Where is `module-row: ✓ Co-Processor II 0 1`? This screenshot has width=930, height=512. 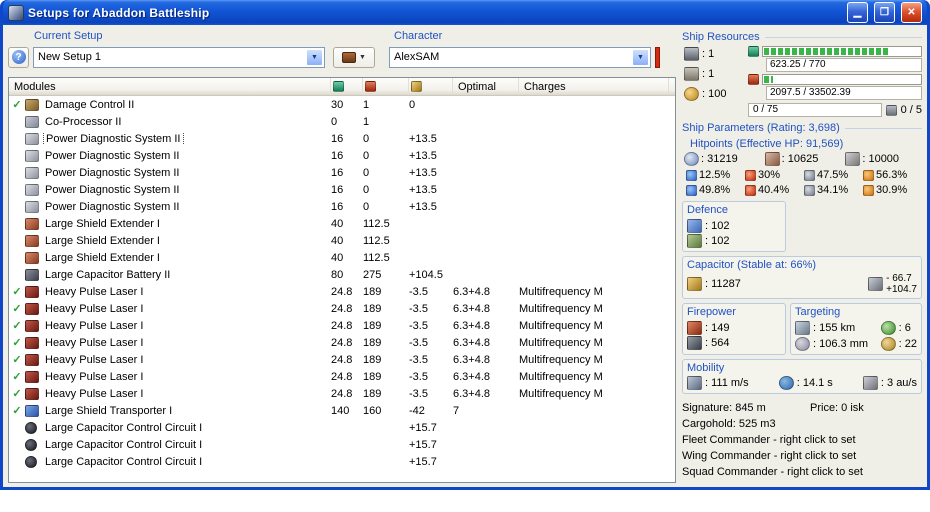 module-row: ✓ Co-Processor II 0 1 is located at coordinates (342, 121).